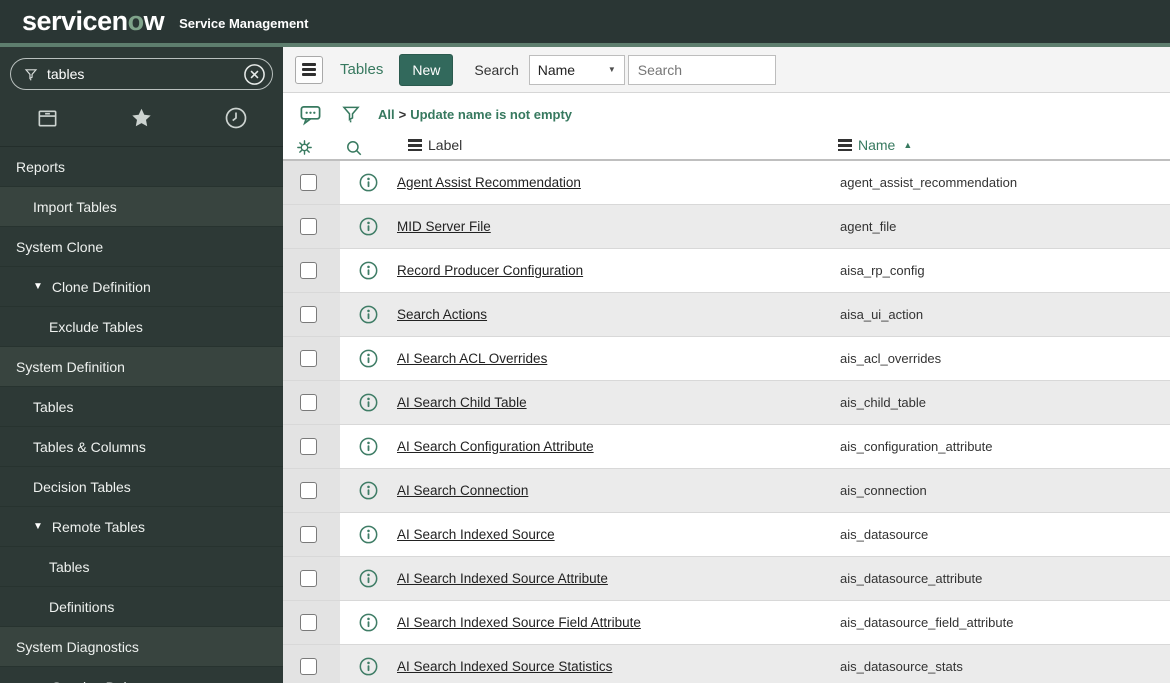  I want to click on sidebar-item-clone-definition: ▼ Clone Definition, so click(141, 287).